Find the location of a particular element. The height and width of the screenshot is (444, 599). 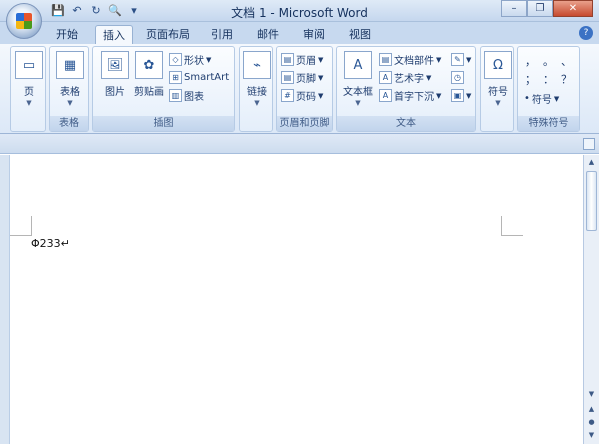

object-icon: ▣ is located at coordinates (457, 95).